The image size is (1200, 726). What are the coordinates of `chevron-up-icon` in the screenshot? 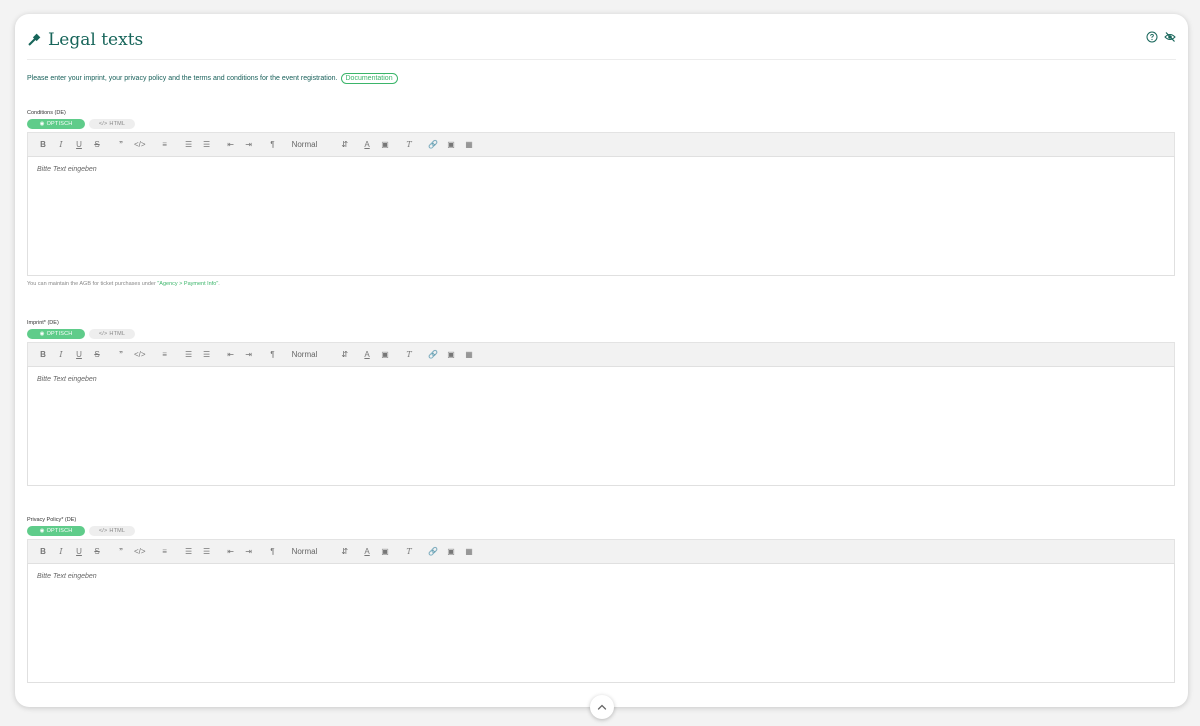 It's located at (602, 707).